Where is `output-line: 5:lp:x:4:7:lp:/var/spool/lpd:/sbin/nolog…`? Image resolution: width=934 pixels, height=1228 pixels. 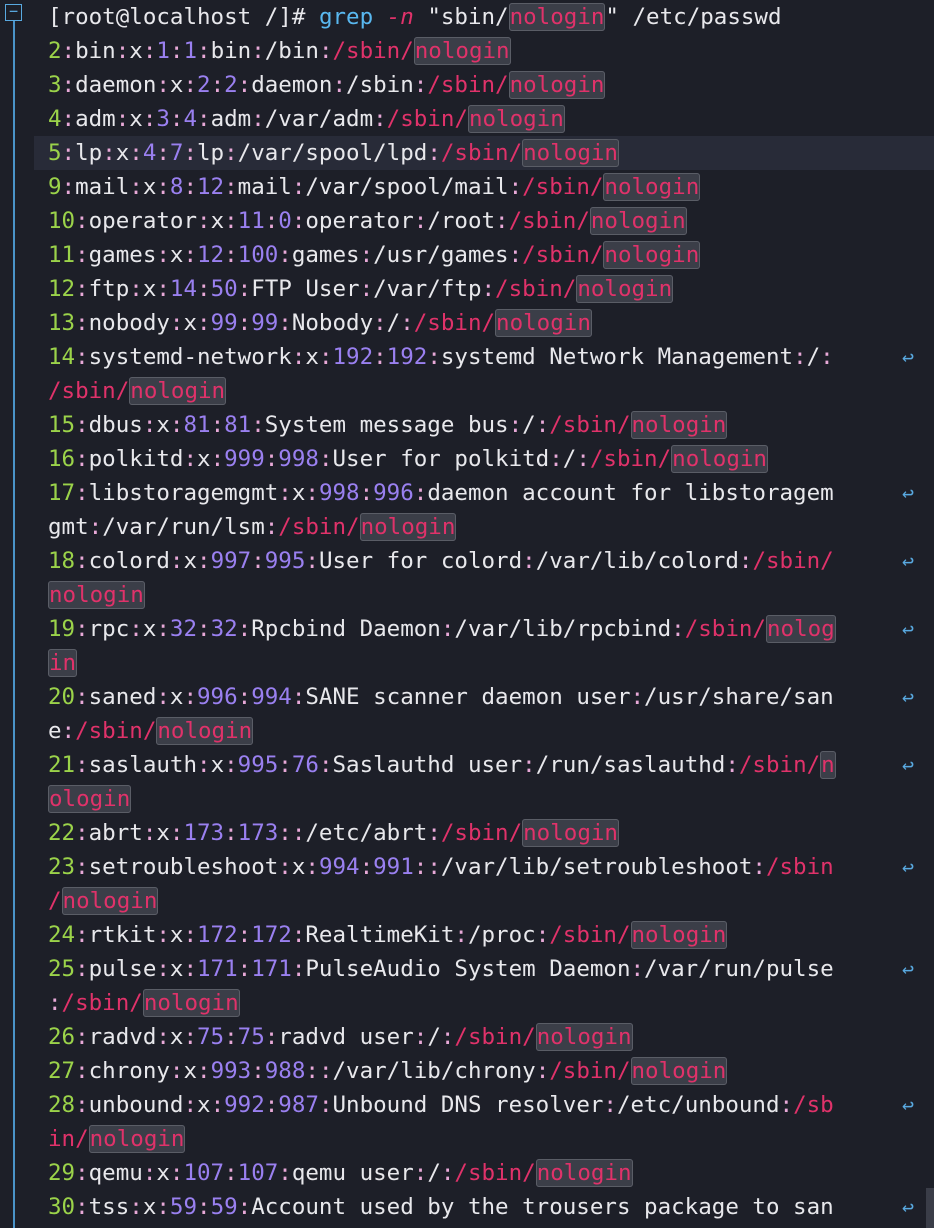
output-line: 5:lp:x:4:7:lp:/var/spool/lpd:/sbin/nolog… is located at coordinates (484, 153).